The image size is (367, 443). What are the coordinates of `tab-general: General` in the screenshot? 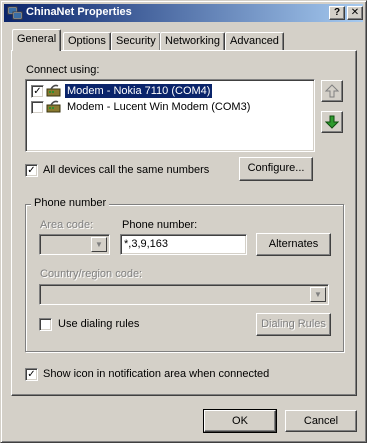 It's located at (37, 40).